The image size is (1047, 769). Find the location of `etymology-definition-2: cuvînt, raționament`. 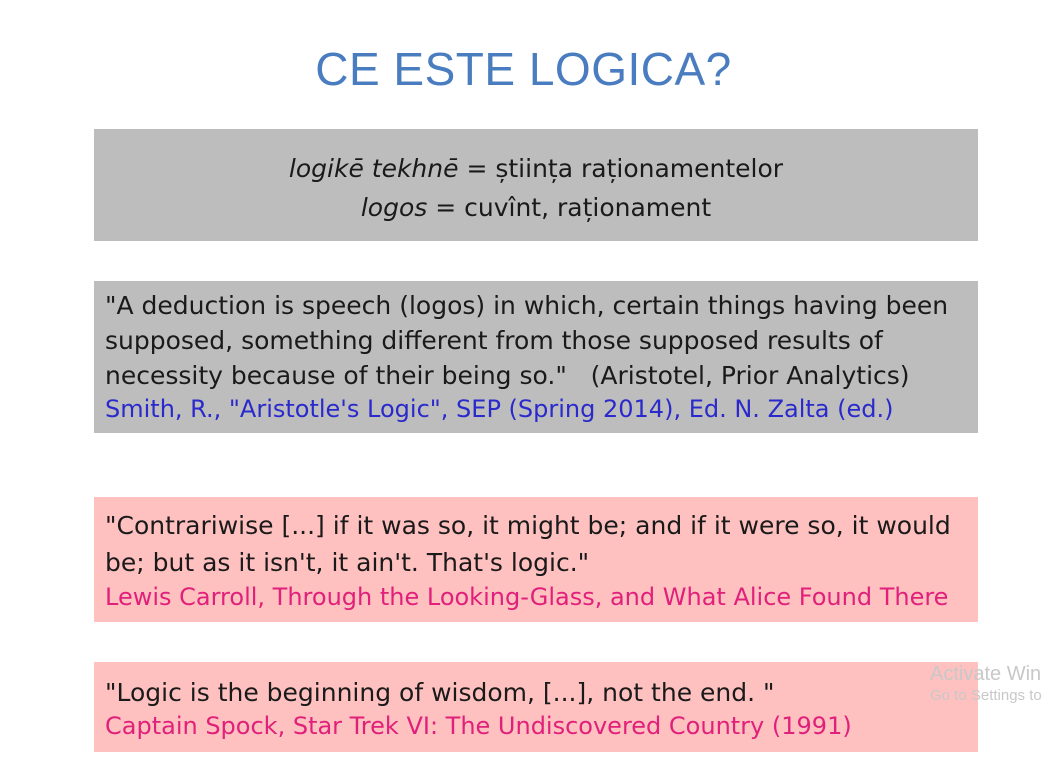

etymology-definition-2: cuvînt, raționament is located at coordinates (588, 207).